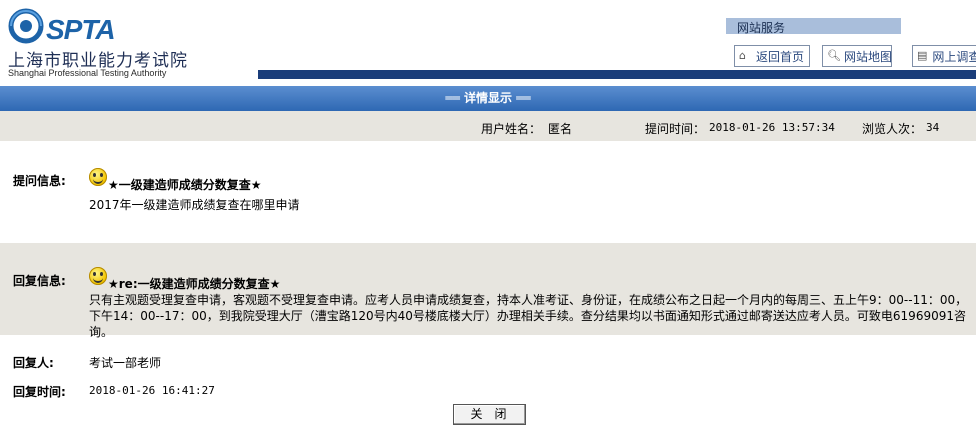 The image size is (976, 433). What do you see at coordinates (39, 181) in the screenshot?
I see `question-label: 提问信息:` at bounding box center [39, 181].